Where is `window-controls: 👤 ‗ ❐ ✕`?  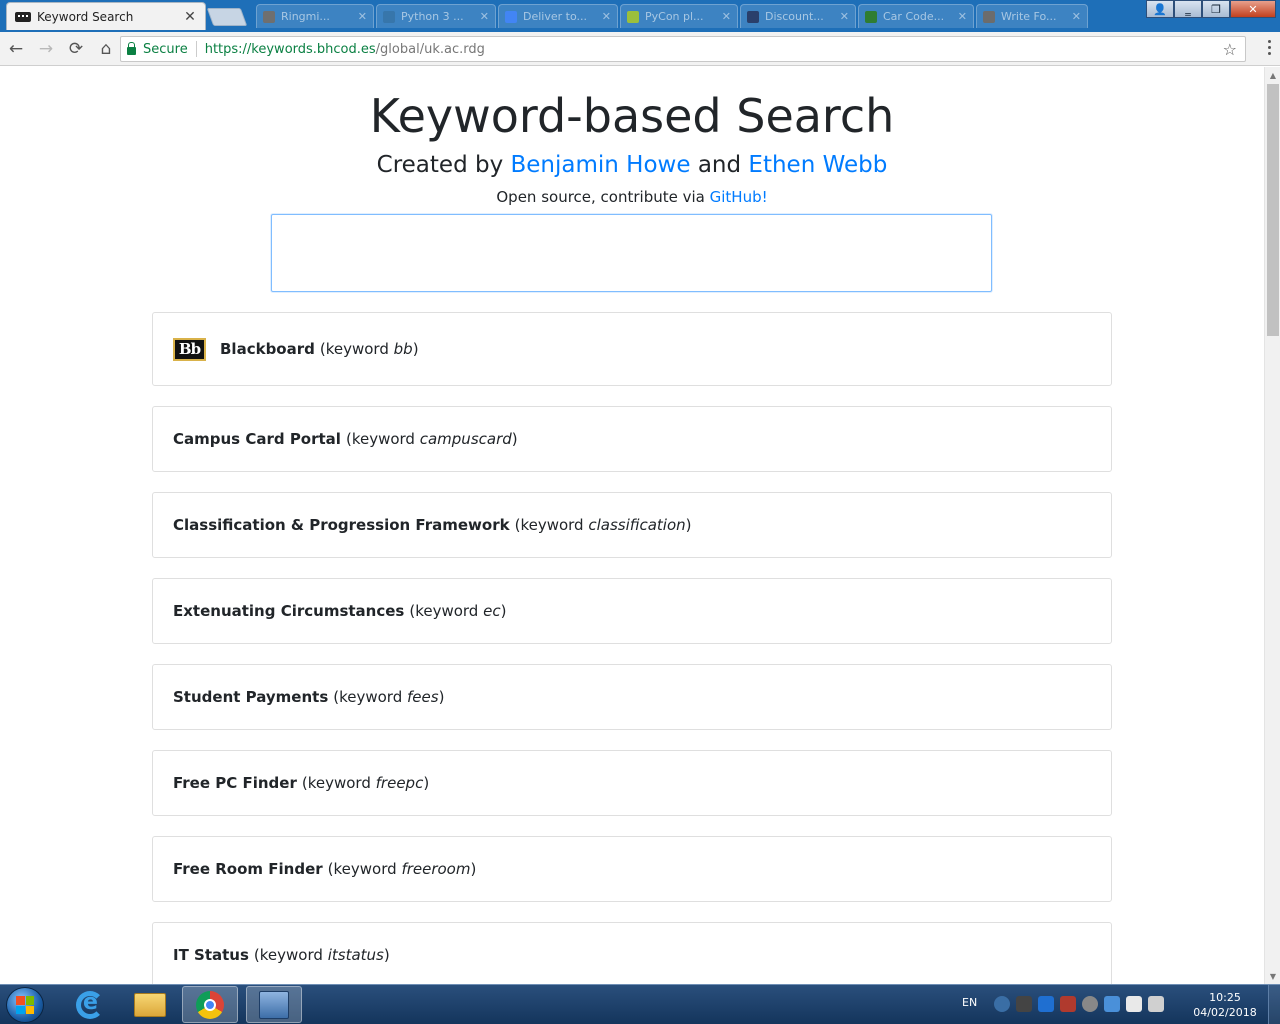 window-controls: 👤 ‗ ❐ ✕ is located at coordinates (1211, 9).